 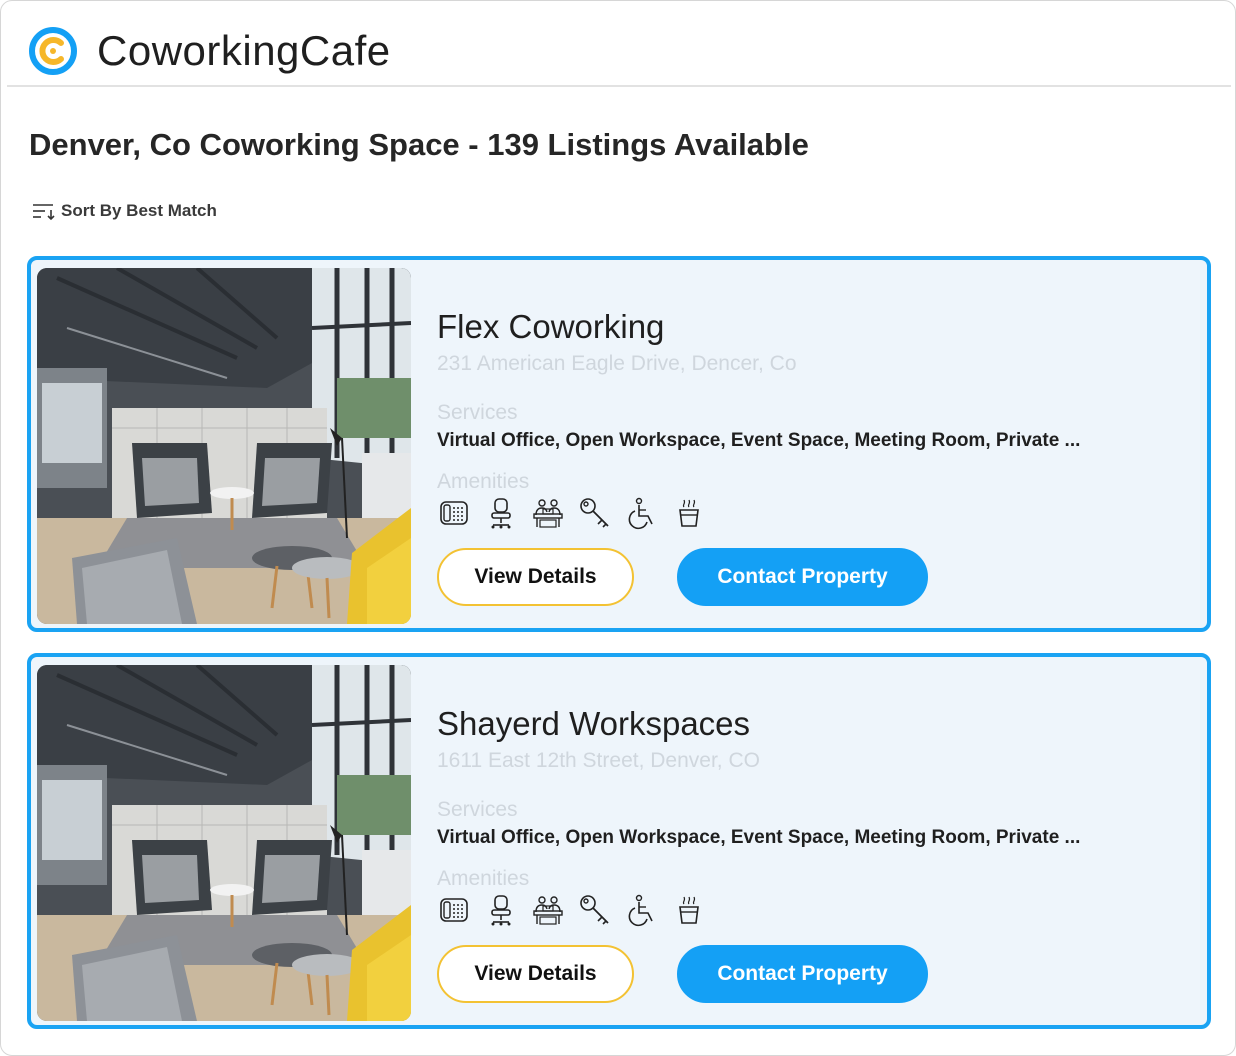 I want to click on top-bar: CoworkingCafe, so click(x=618, y=44).